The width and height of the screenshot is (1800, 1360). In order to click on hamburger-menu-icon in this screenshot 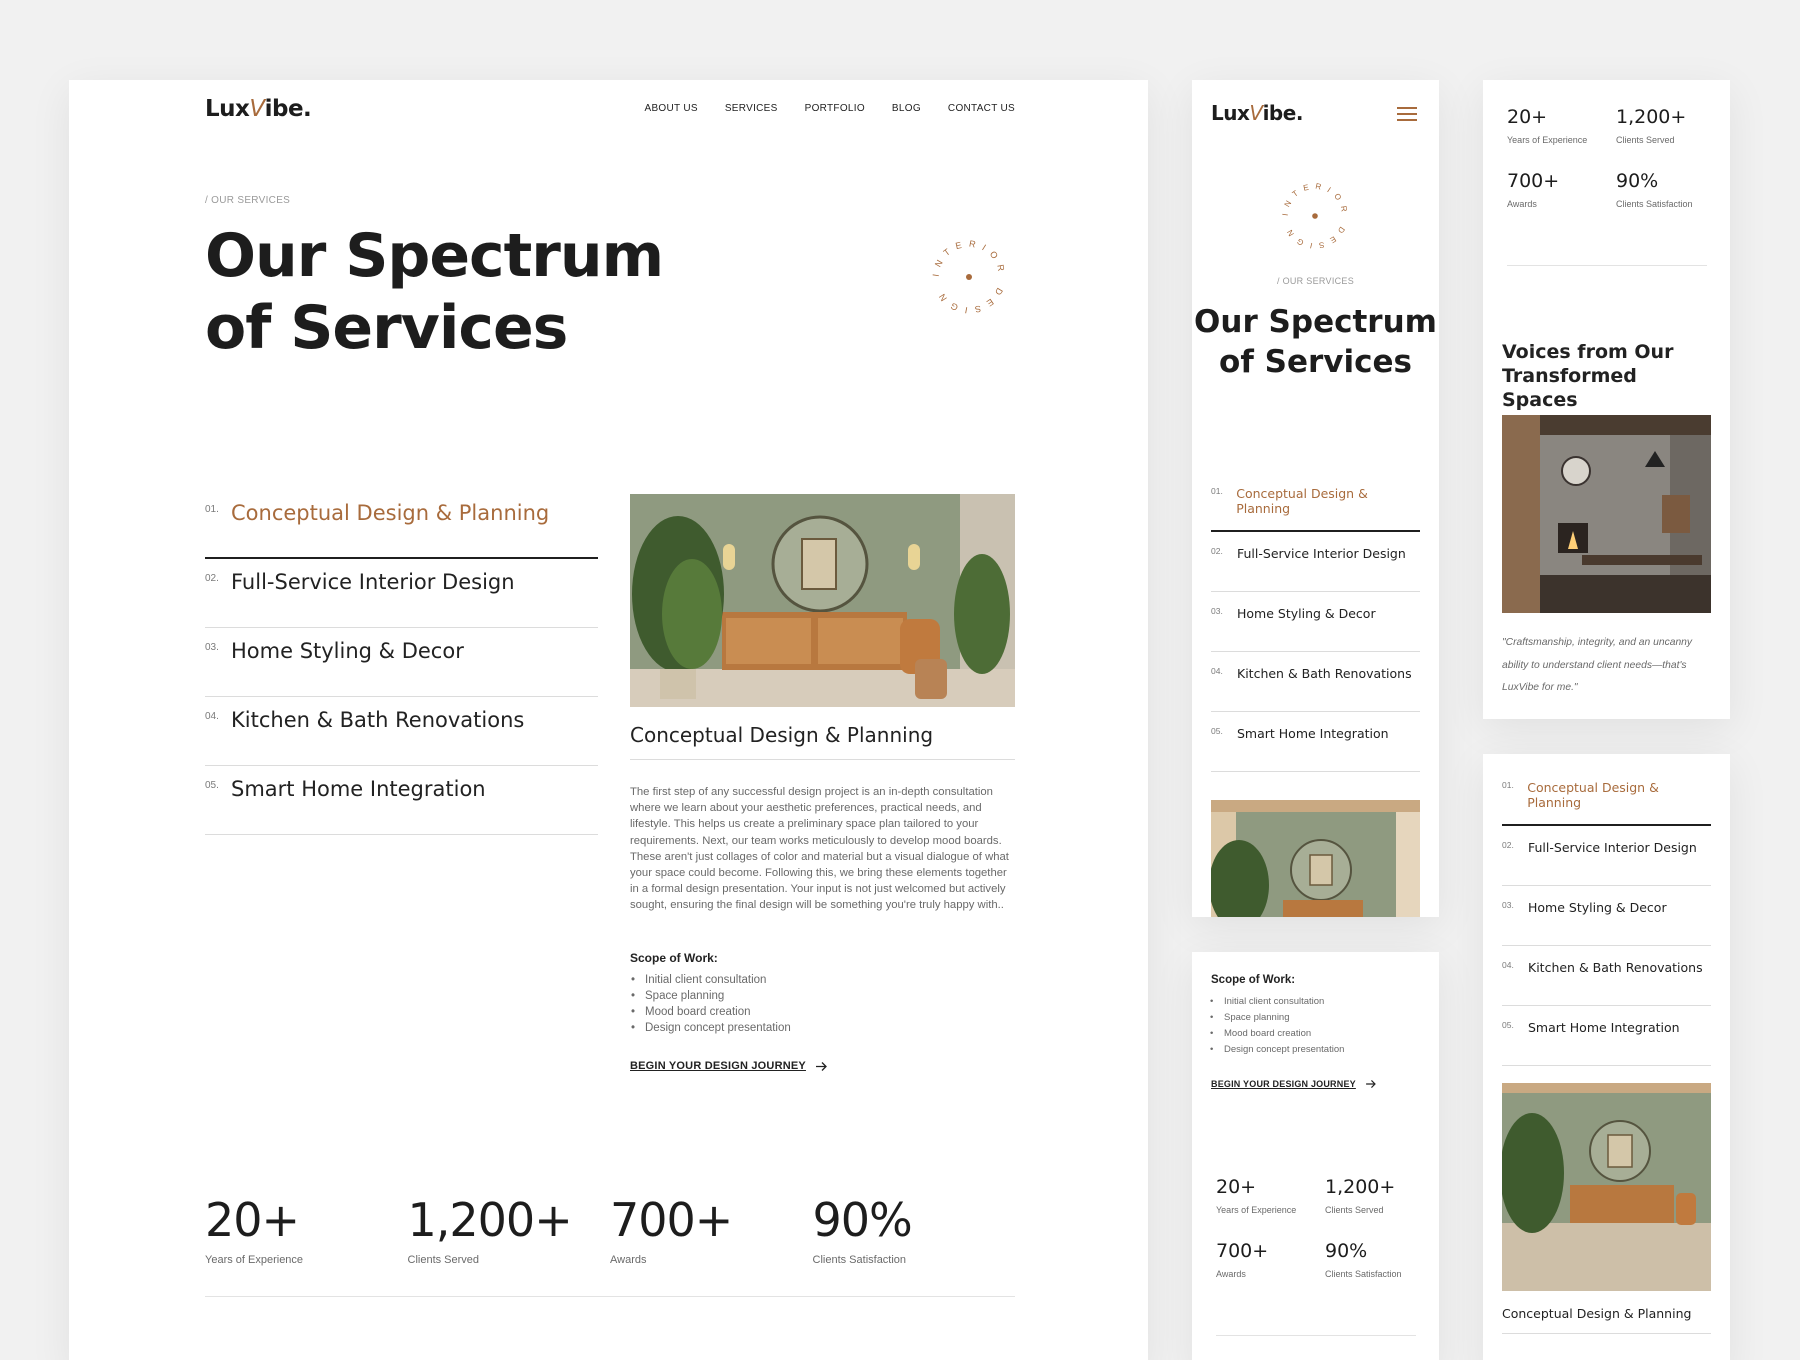, I will do `click(1407, 114)`.